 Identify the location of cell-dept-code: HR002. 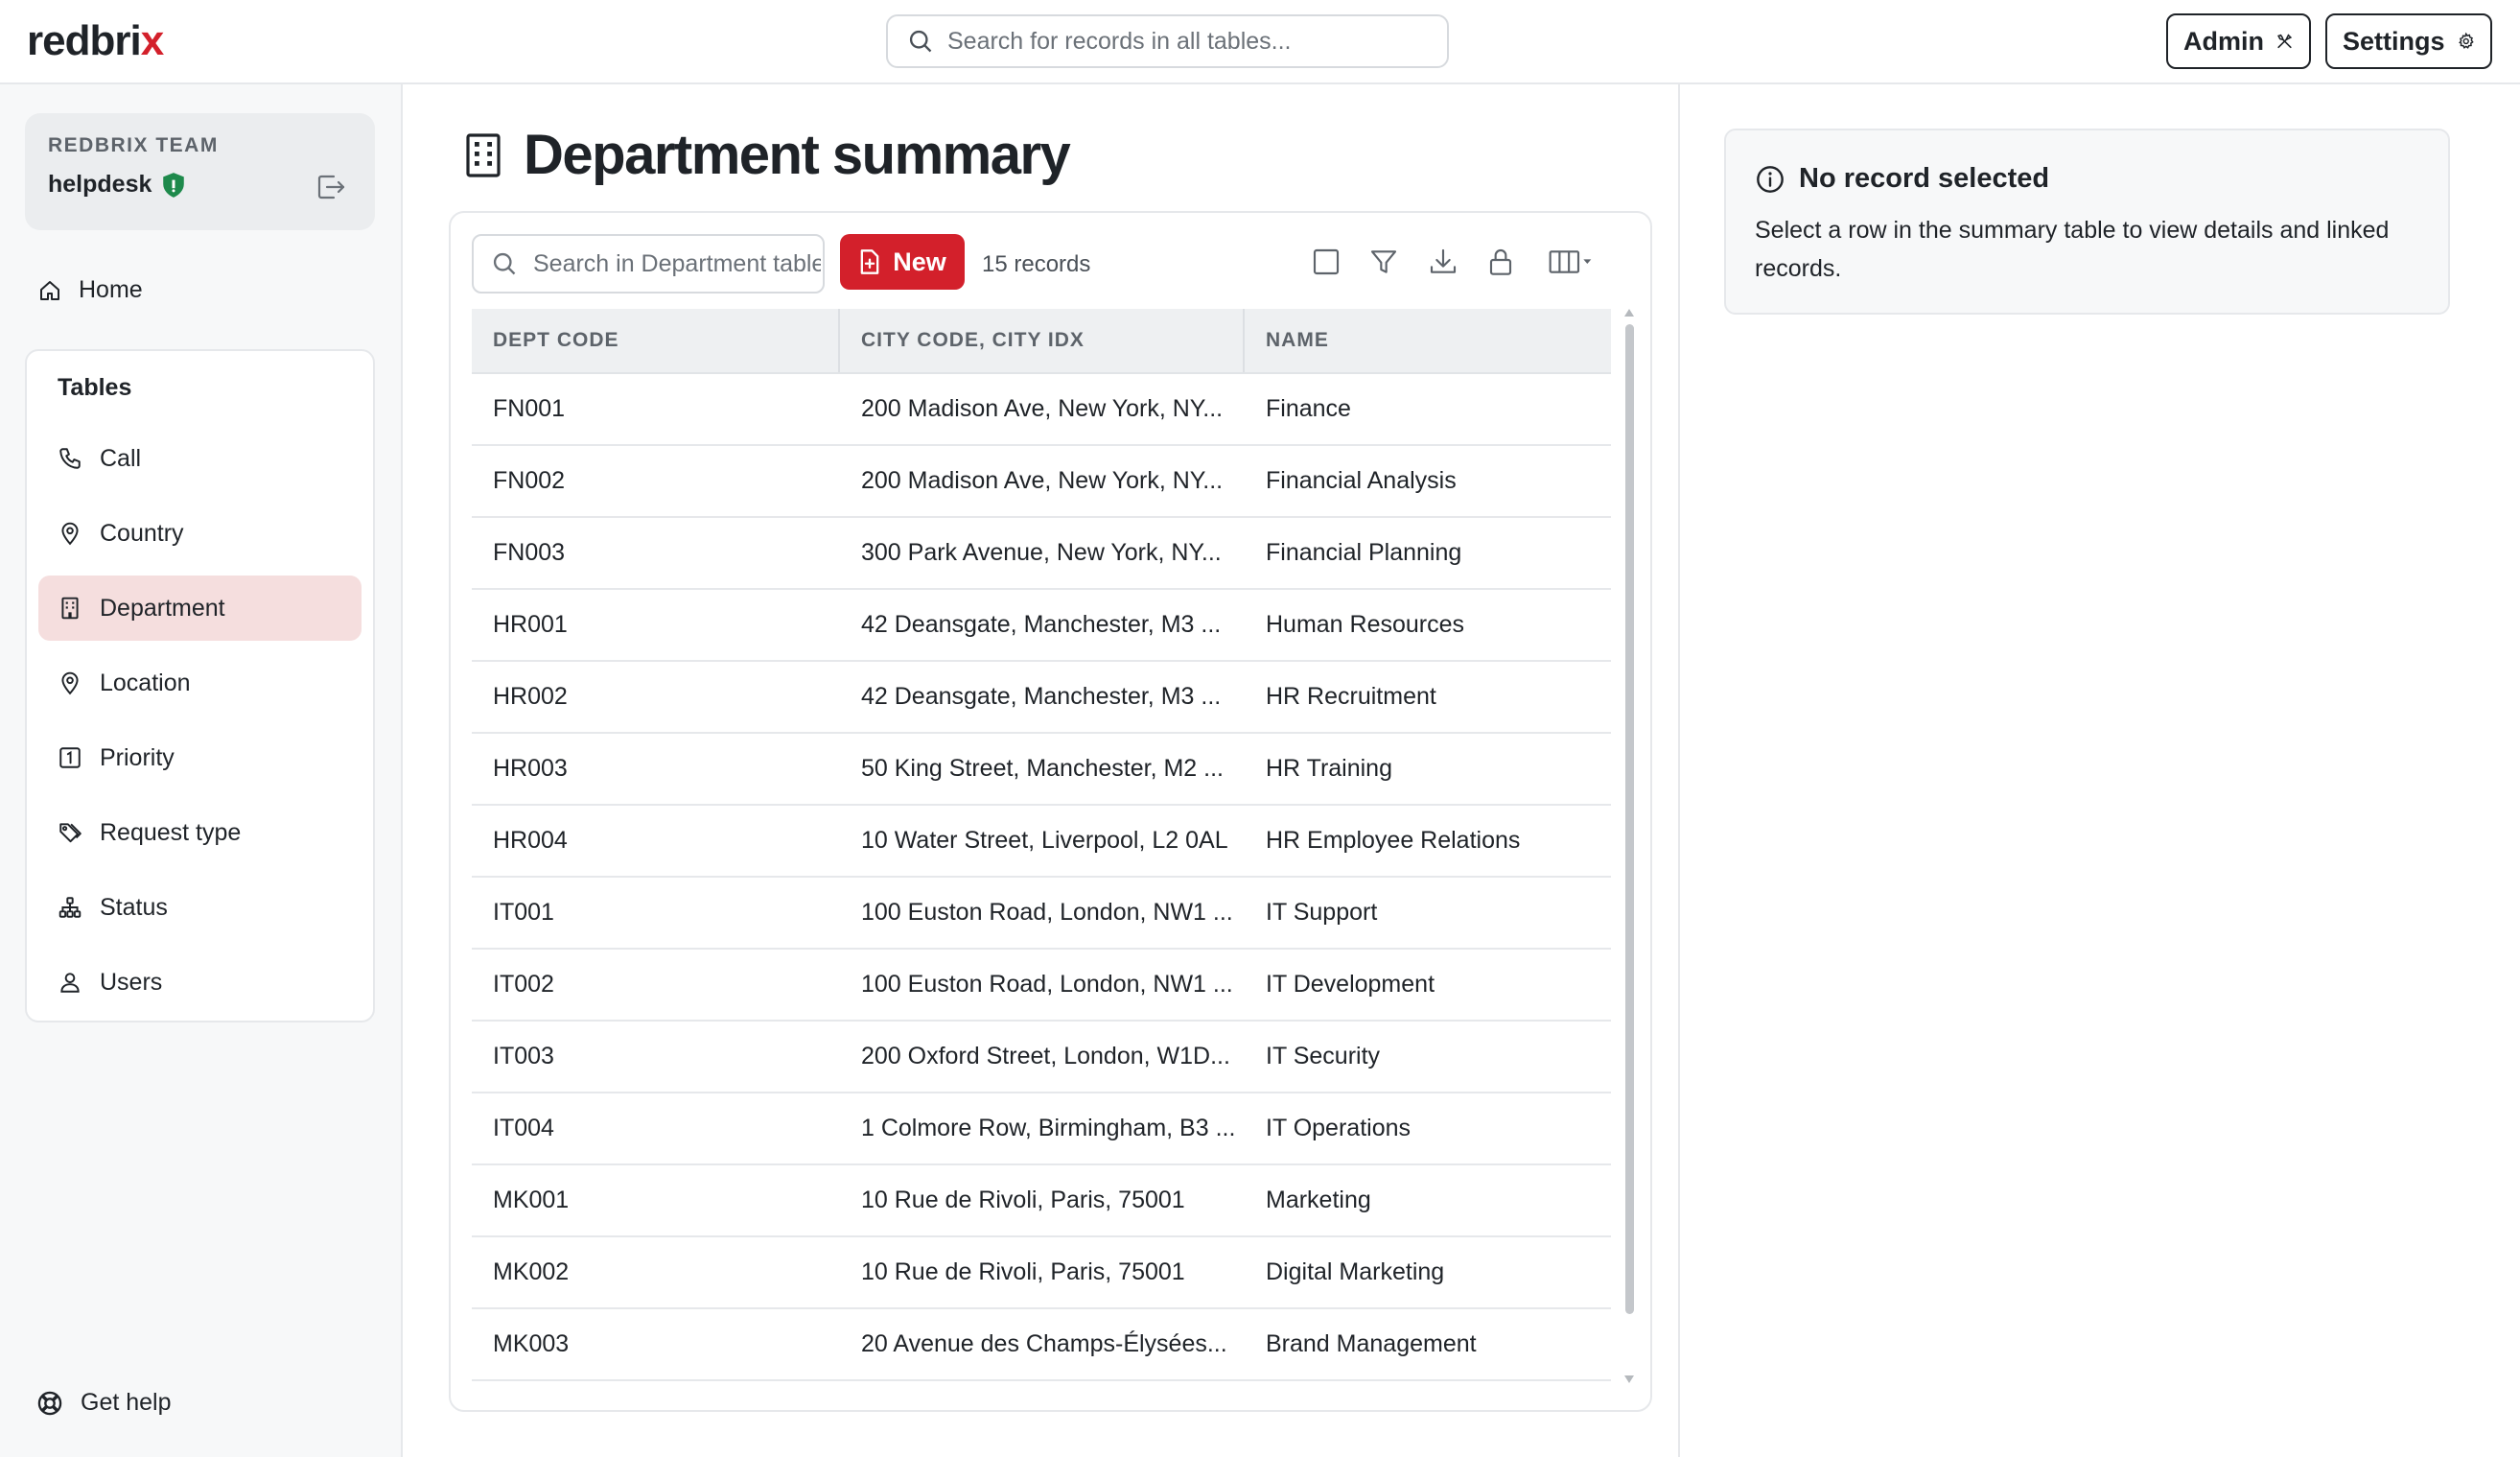
(530, 696).